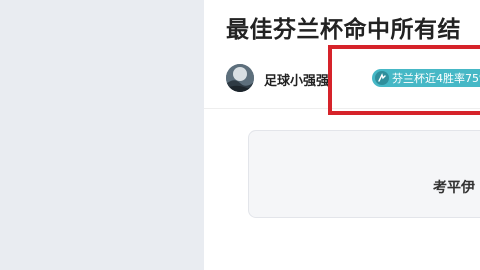 This screenshot has width=480, height=270. Describe the element at coordinates (343, 30) in the screenshot. I see `article-title: 最佳芬兰杯命中所有结` at that location.